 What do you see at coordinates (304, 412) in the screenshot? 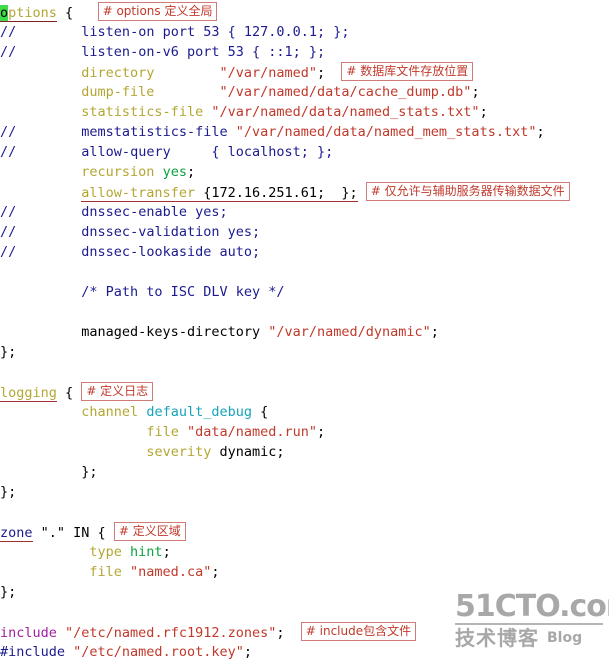
I see `code-line: channel default_debug {` at bounding box center [304, 412].